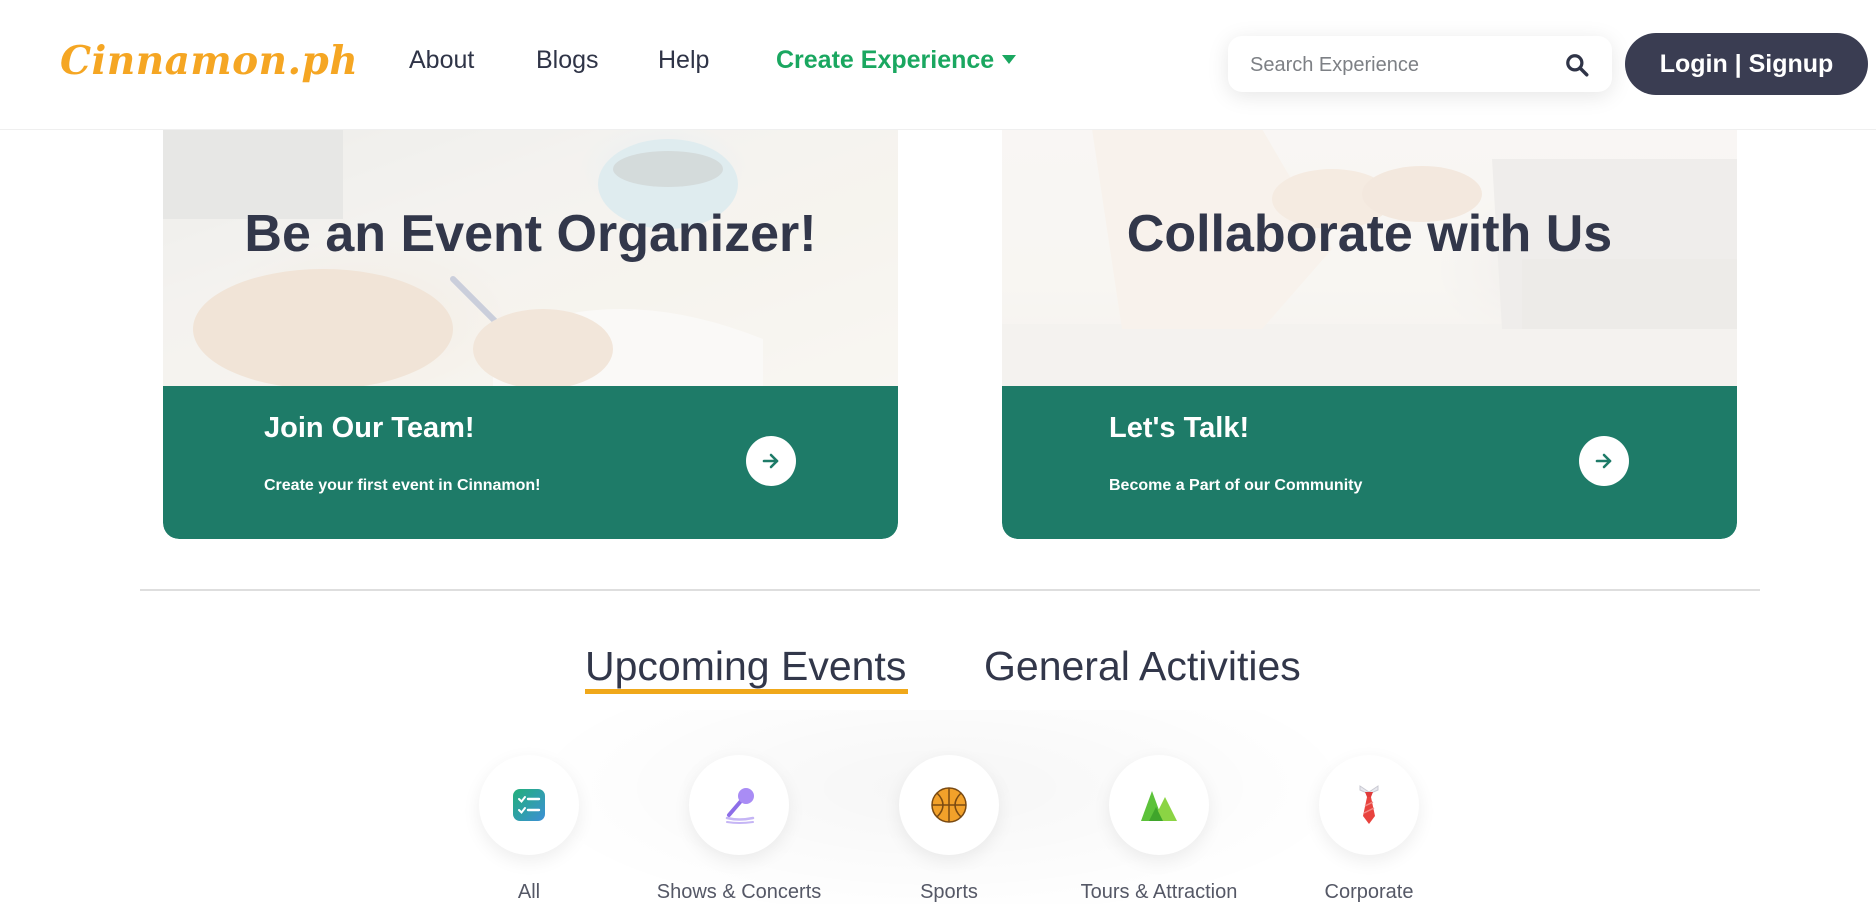 The image size is (1876, 904). Describe the element at coordinates (1577, 65) in the screenshot. I see `search-icon` at that location.